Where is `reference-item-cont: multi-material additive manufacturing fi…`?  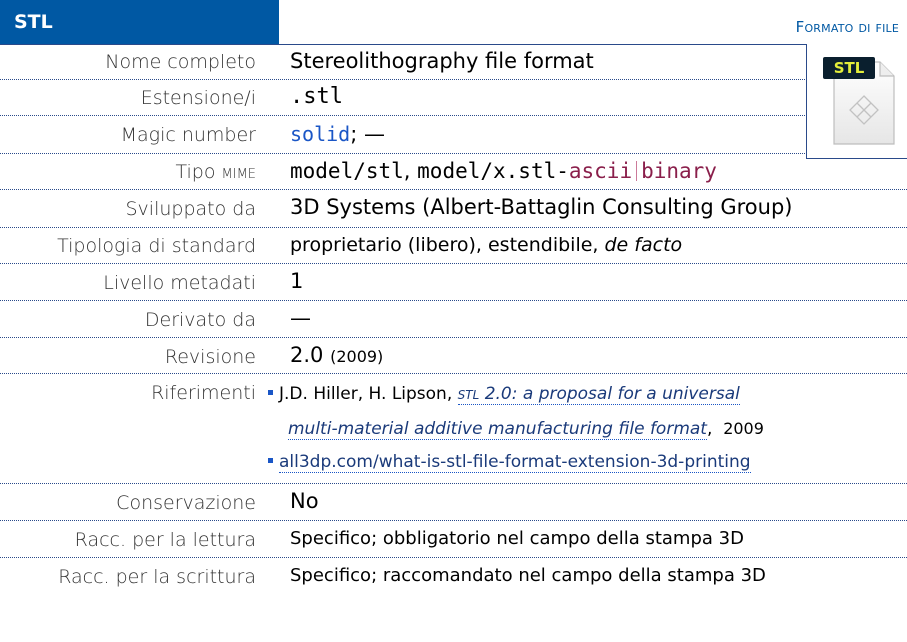 reference-item-cont: multi-material additive manufacturing fi… is located at coordinates (526, 429).